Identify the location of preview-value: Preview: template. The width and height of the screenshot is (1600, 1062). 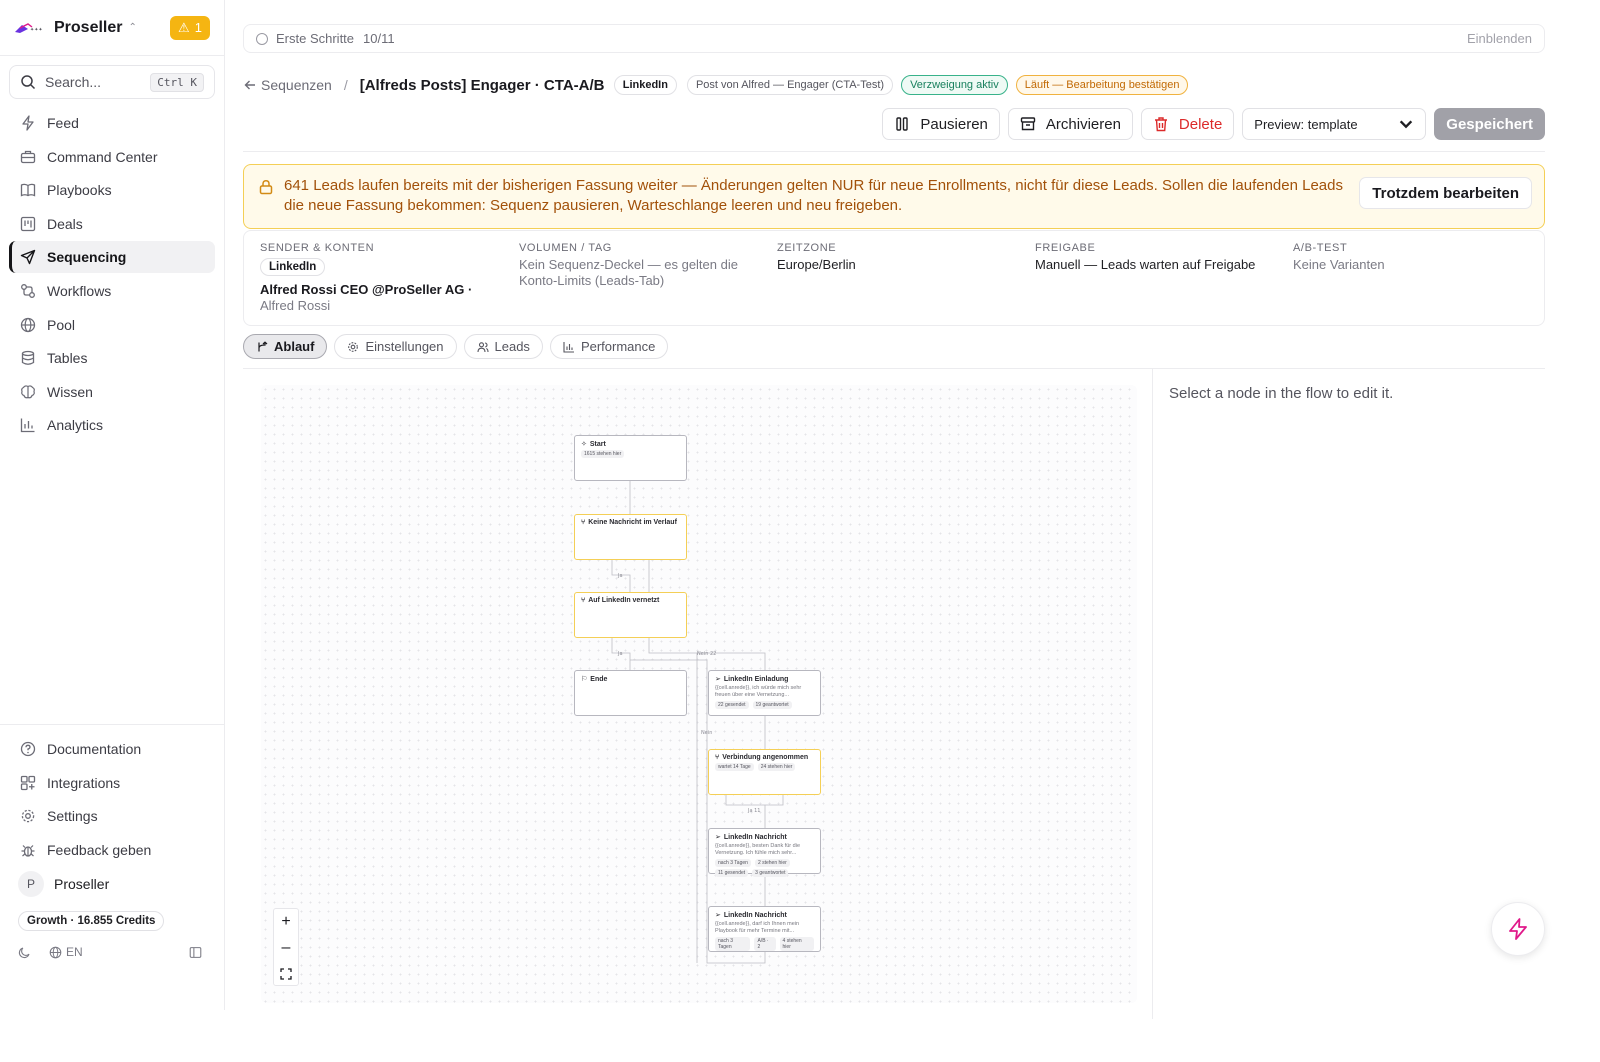
(1306, 124).